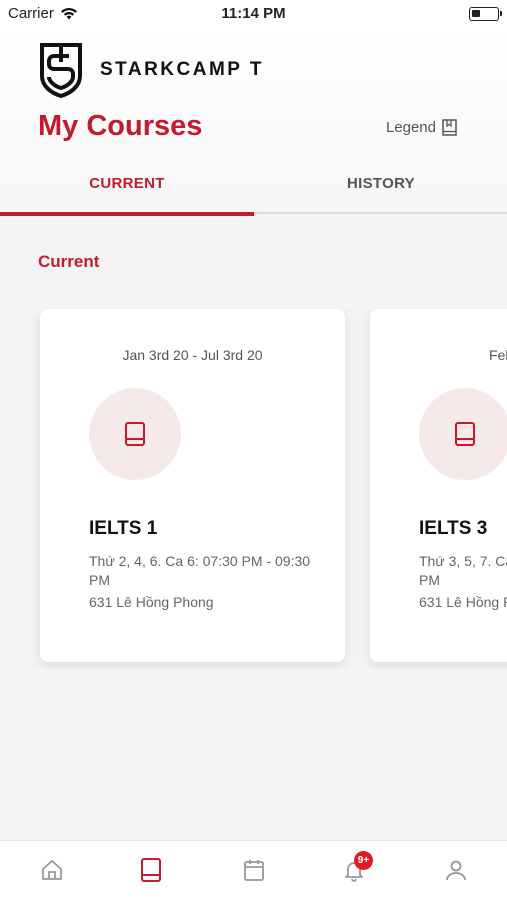  I want to click on courses-icon, so click(151, 870).